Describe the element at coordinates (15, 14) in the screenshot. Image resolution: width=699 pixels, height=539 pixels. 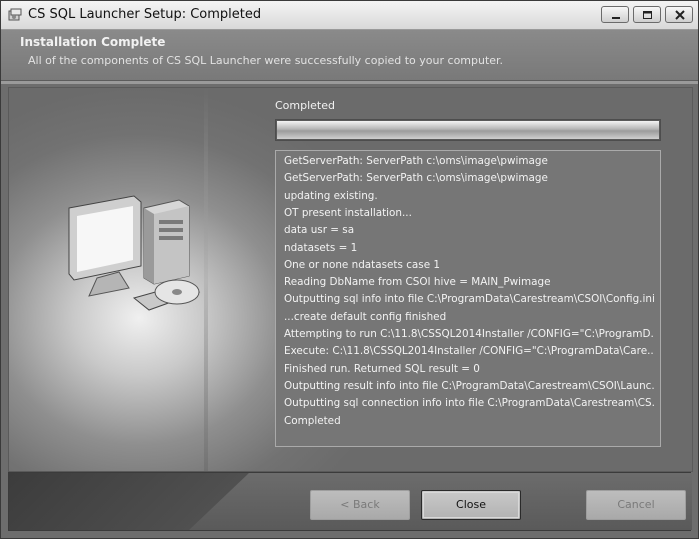
I see `installer-icon` at that location.